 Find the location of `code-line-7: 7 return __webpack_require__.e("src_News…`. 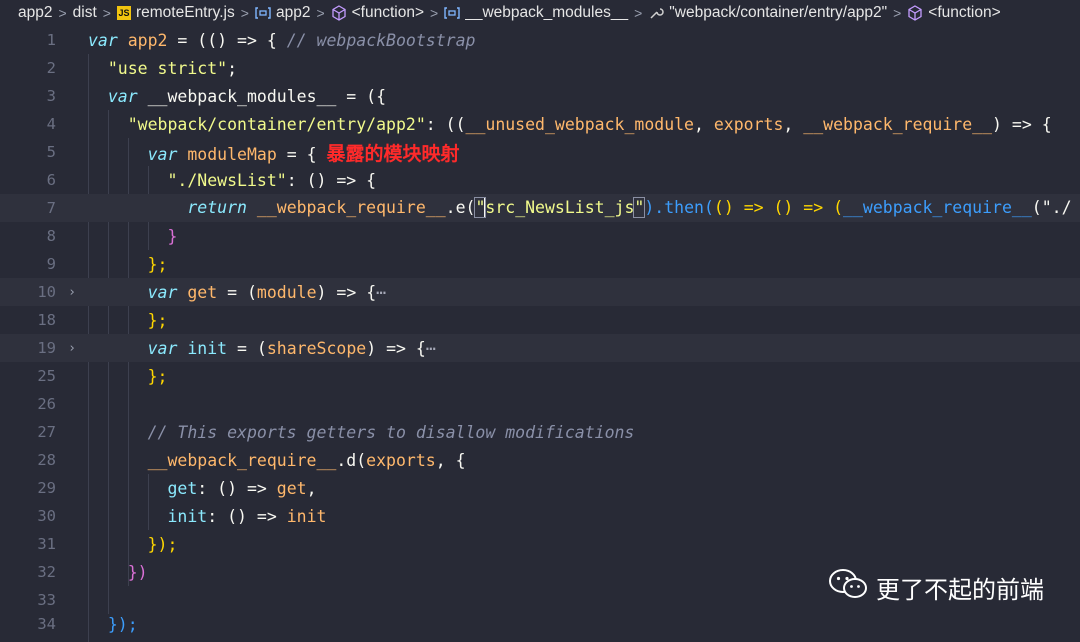

code-line-7: 7 return __webpack_require__.e("src_News… is located at coordinates (540, 208).